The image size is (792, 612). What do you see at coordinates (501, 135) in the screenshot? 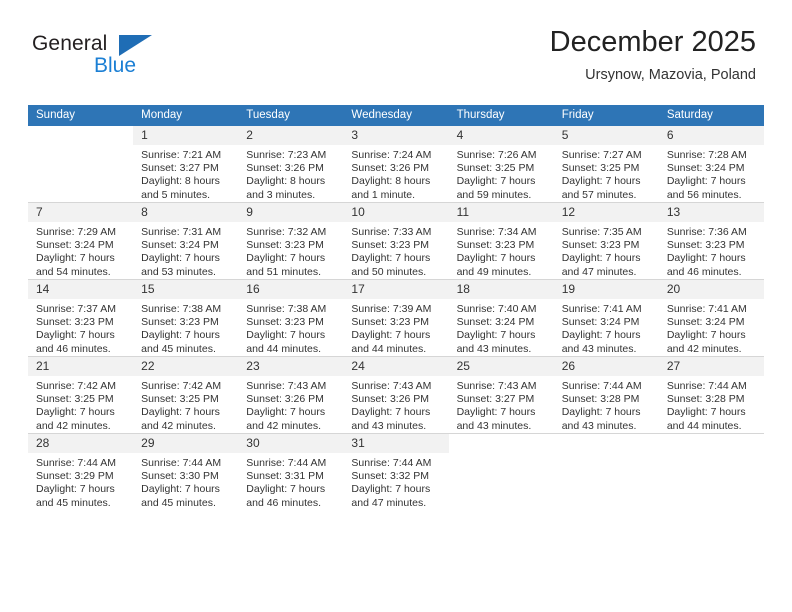
I see `day-number: 4` at bounding box center [501, 135].